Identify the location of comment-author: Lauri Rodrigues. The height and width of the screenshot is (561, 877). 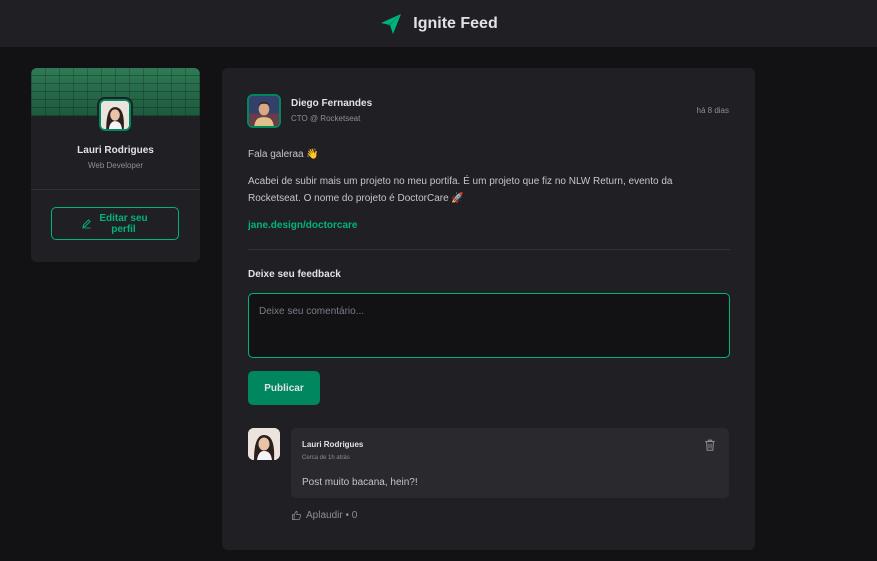
(333, 444).